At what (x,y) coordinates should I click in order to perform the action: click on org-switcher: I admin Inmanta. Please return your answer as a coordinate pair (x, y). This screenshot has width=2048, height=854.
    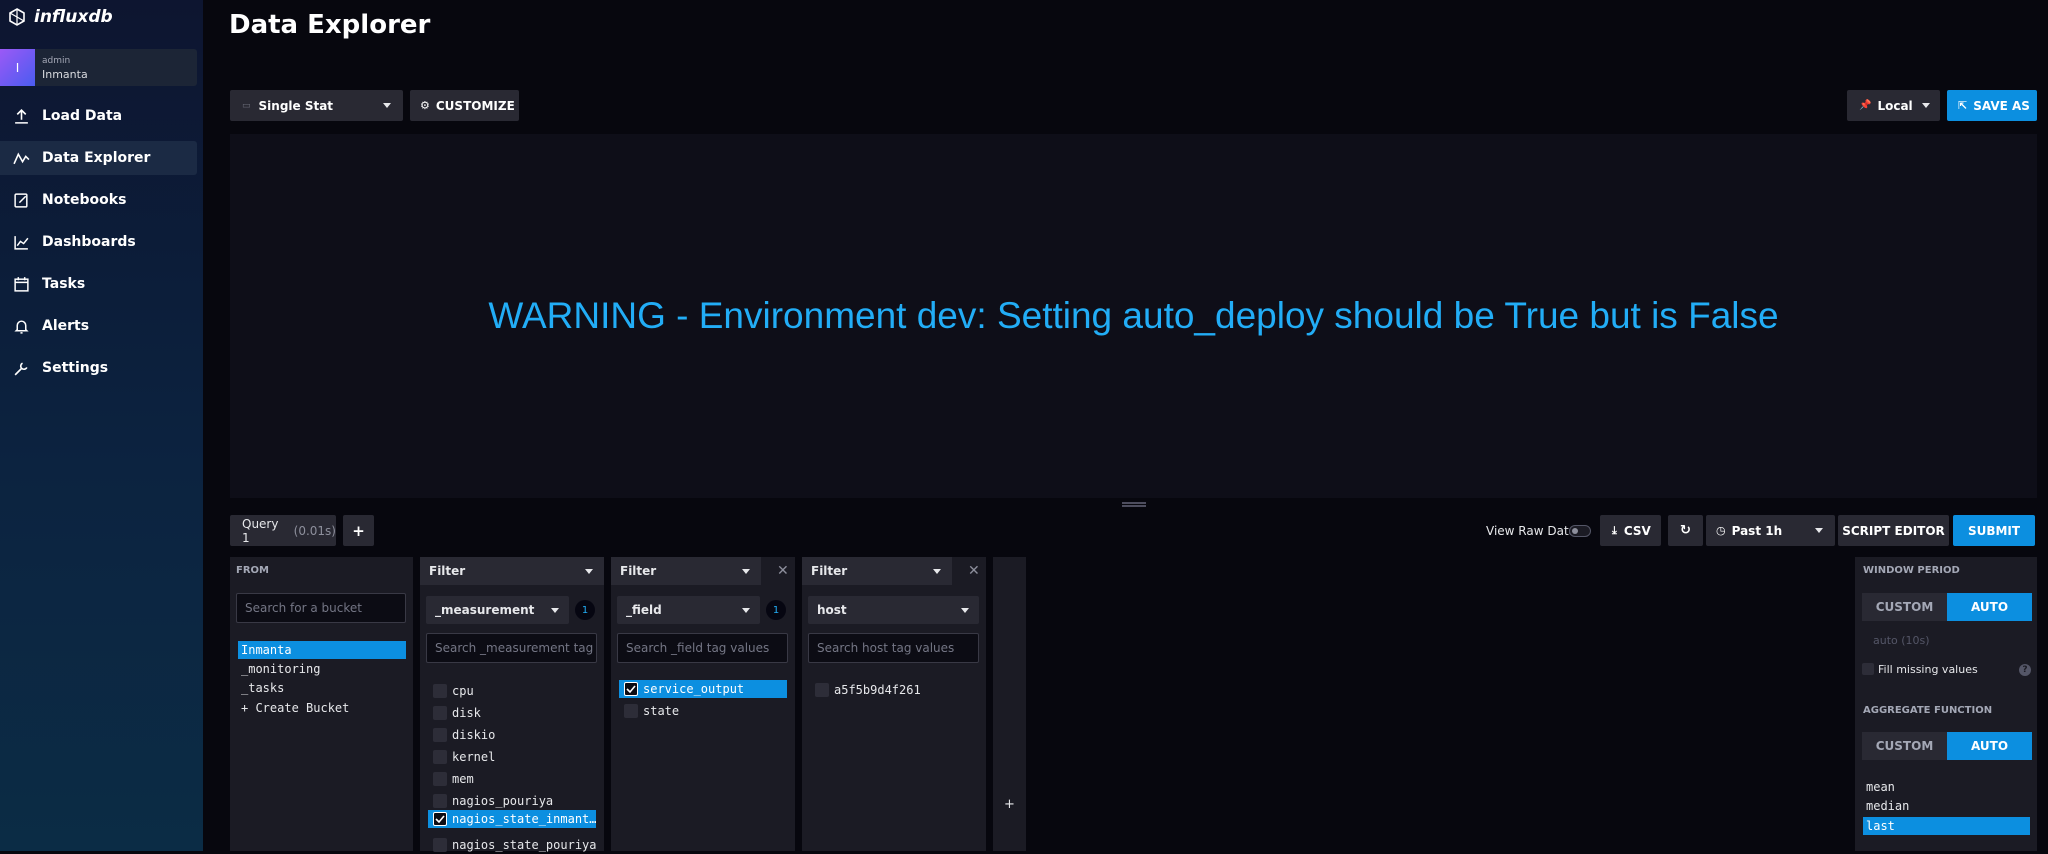
    Looking at the image, I should click on (98, 67).